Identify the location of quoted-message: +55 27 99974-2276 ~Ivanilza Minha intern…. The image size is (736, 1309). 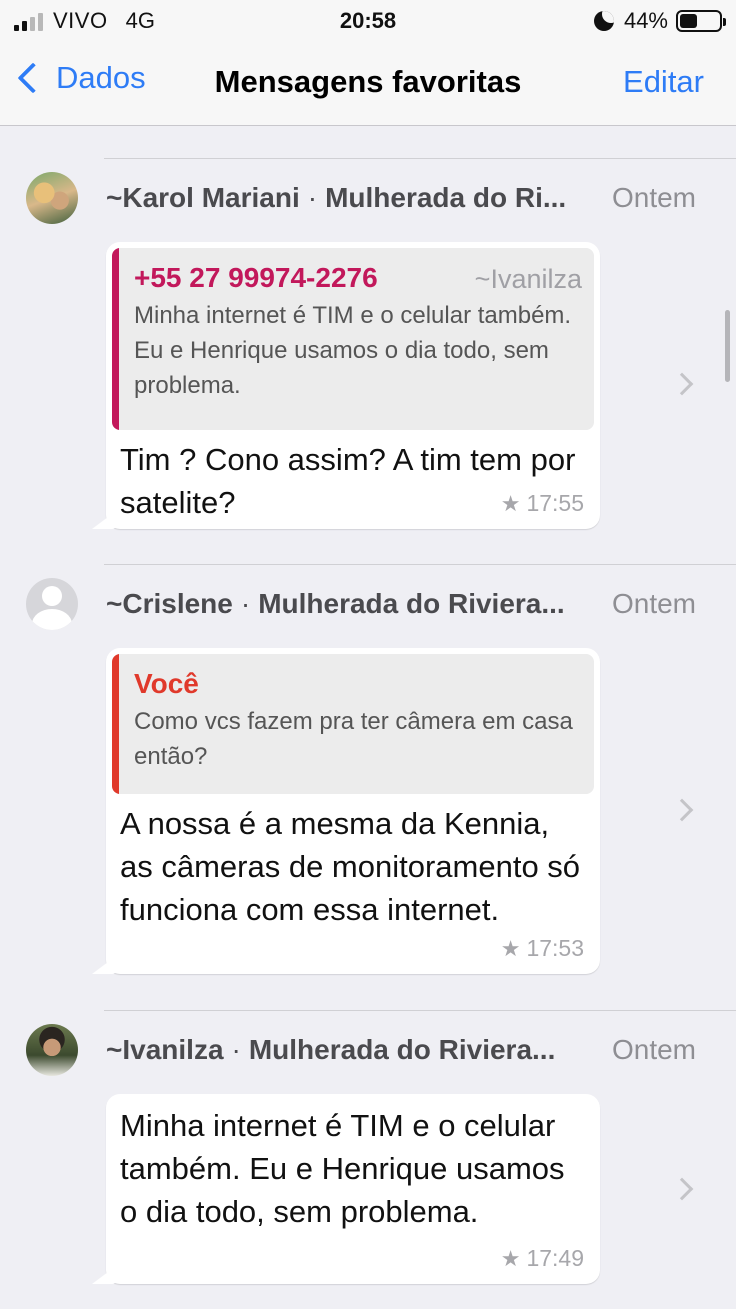
(353, 339).